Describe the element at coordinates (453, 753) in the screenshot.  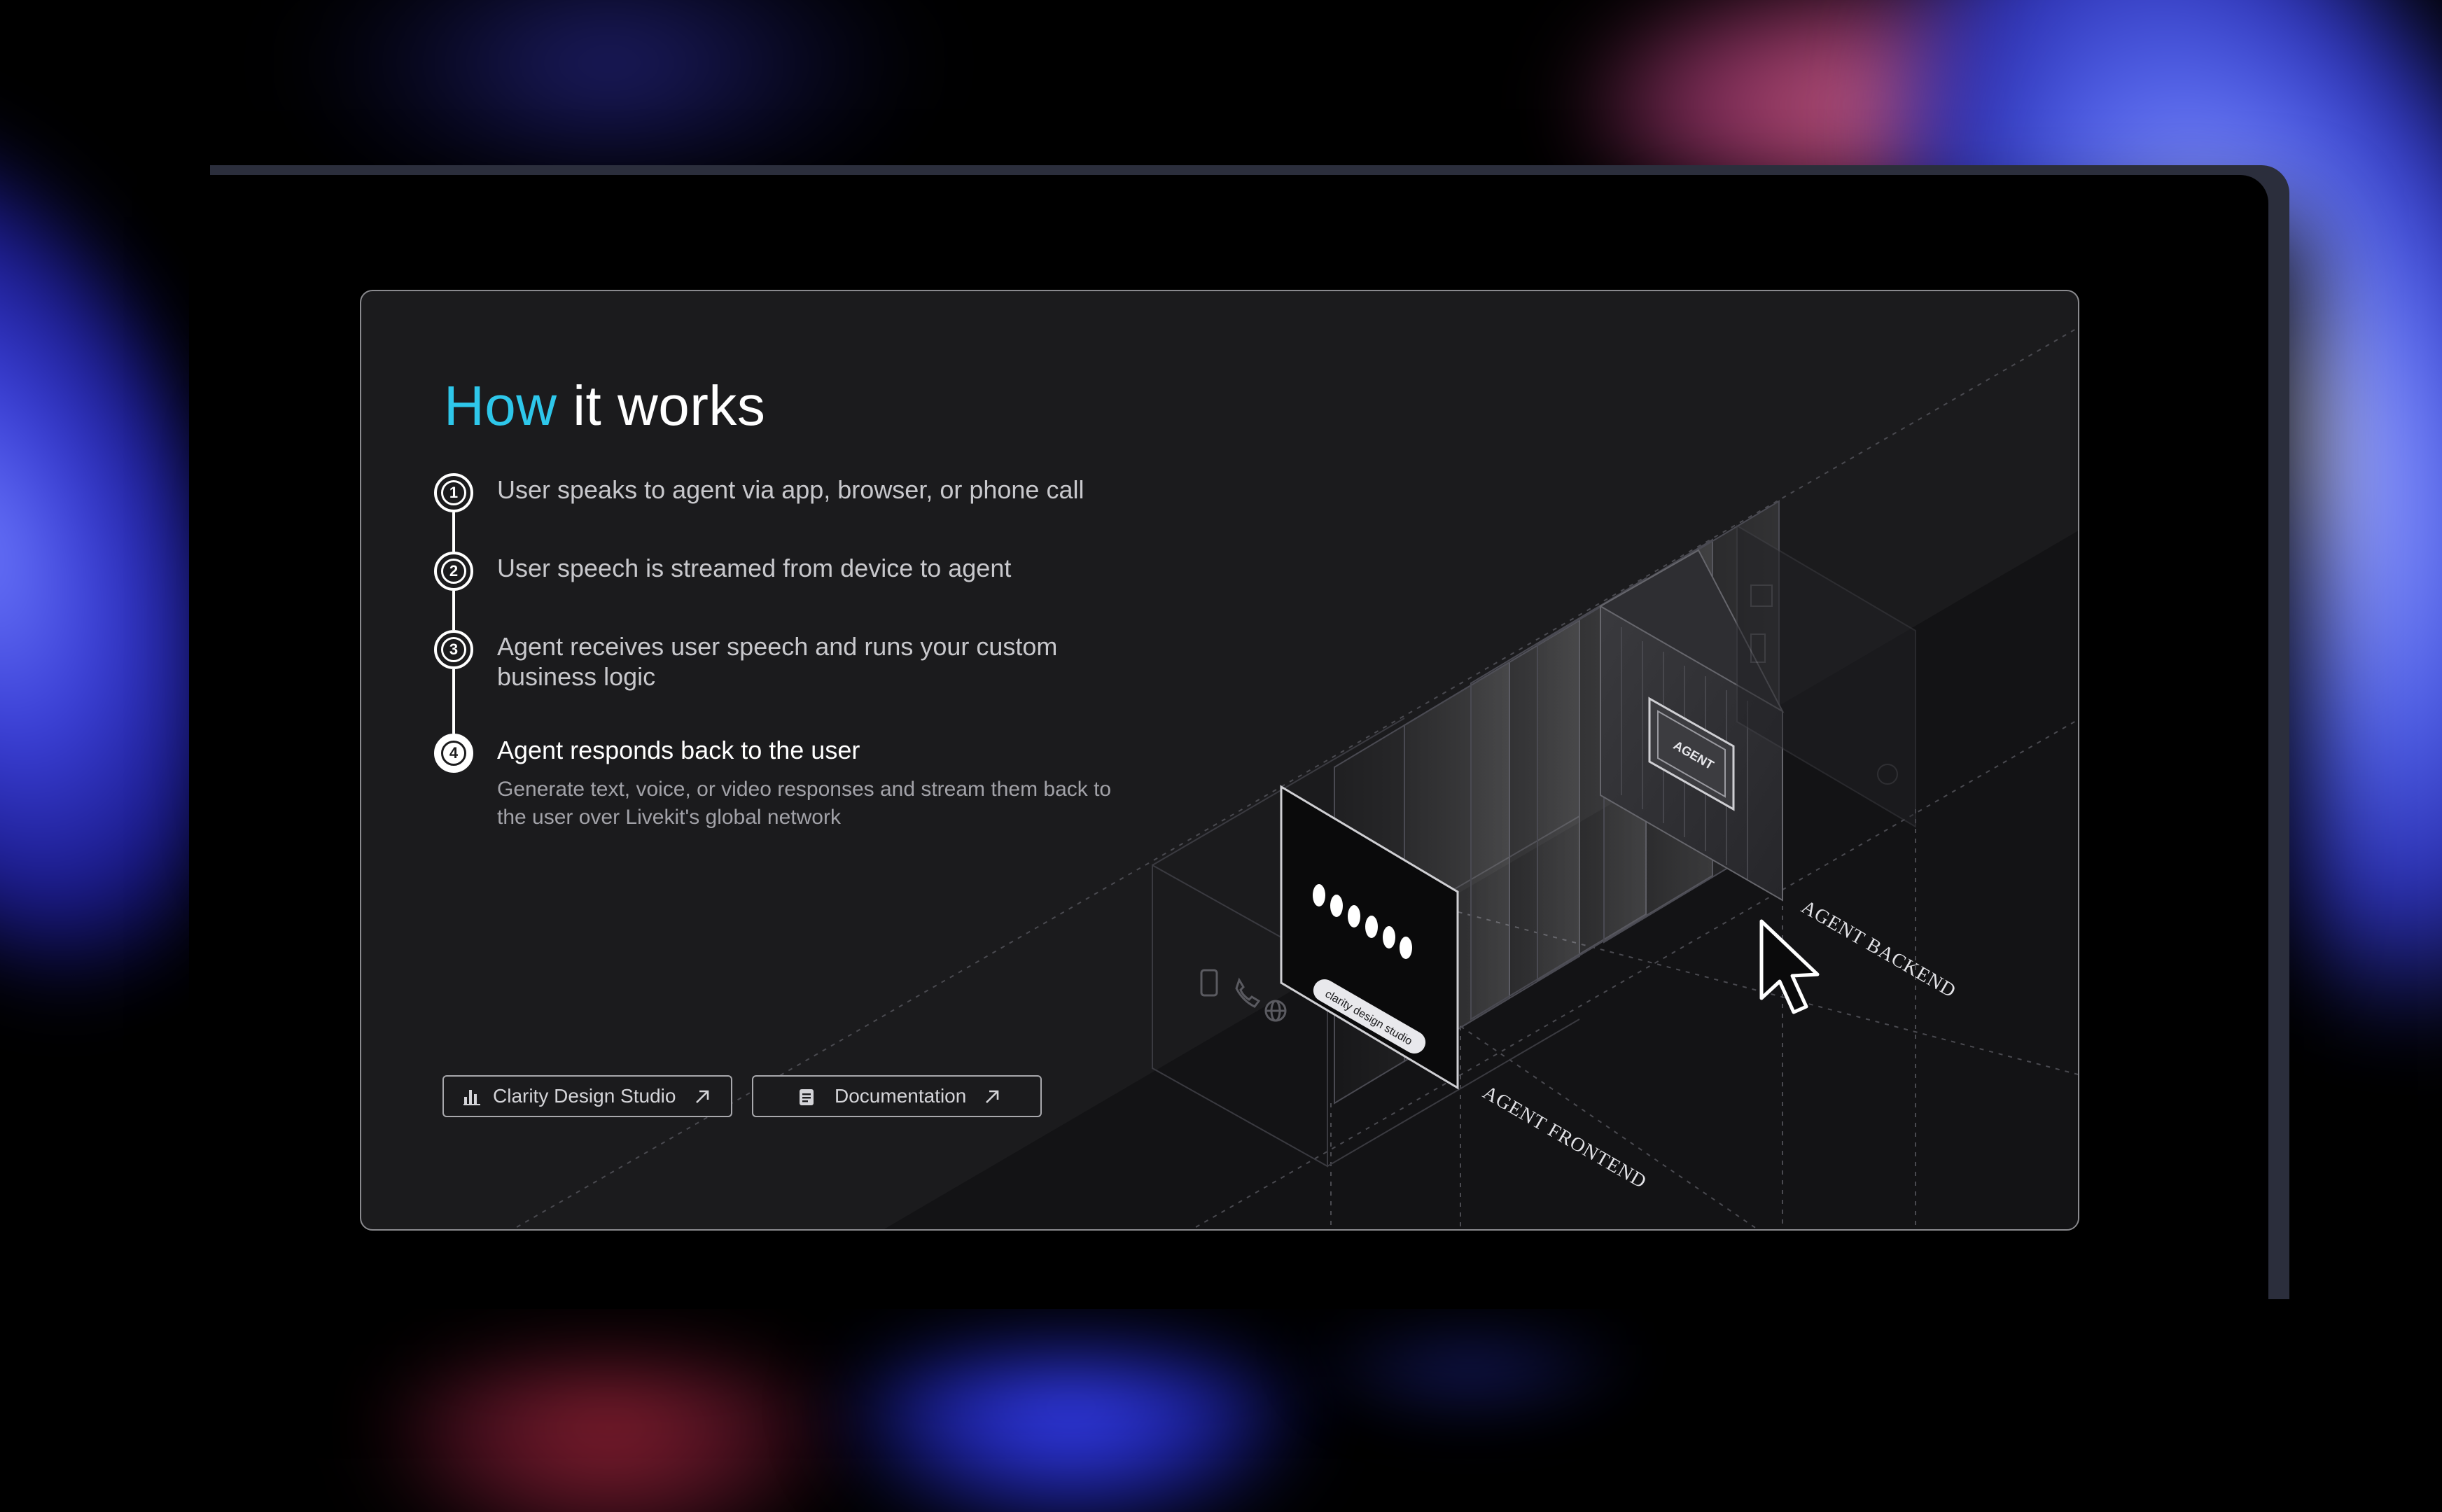
I see `step-number-badge: 4` at that location.